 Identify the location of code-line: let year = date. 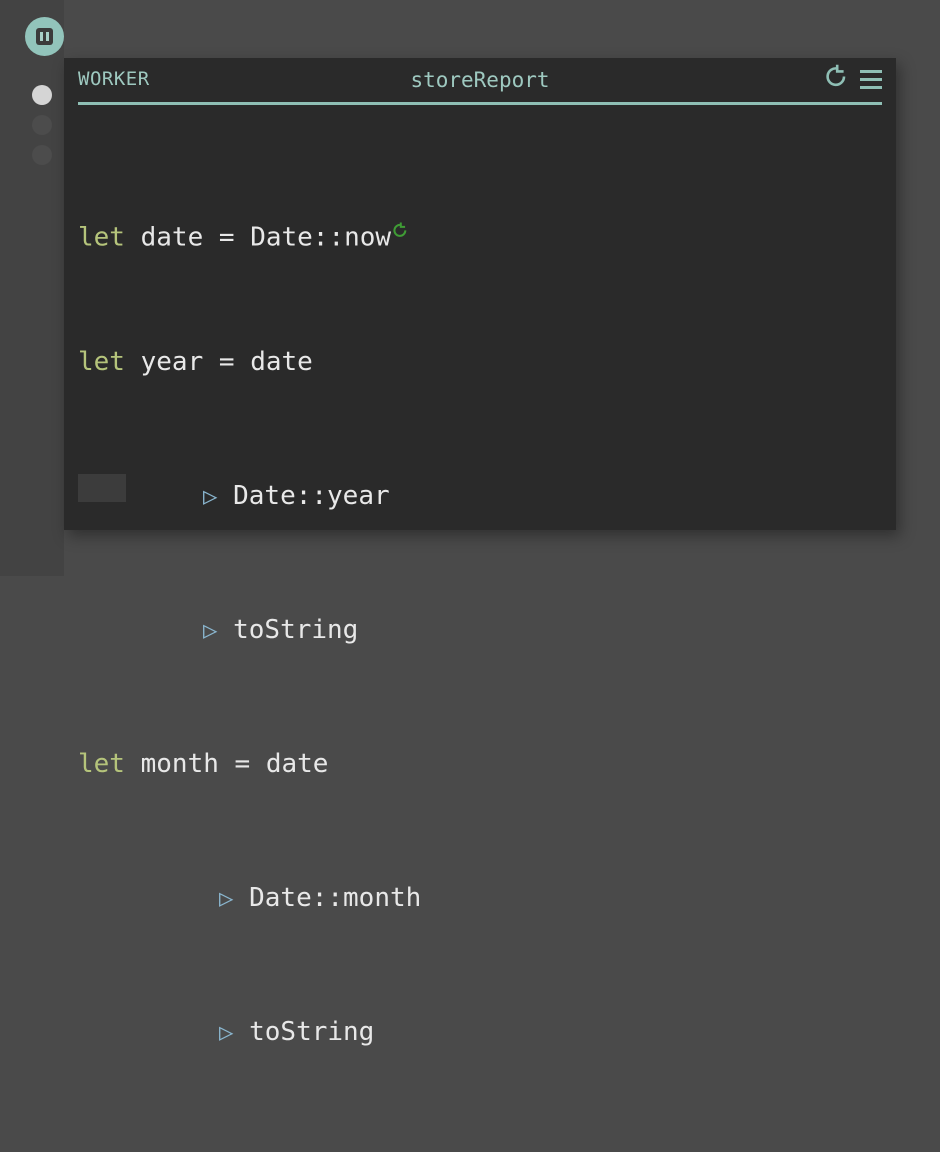
(487, 363).